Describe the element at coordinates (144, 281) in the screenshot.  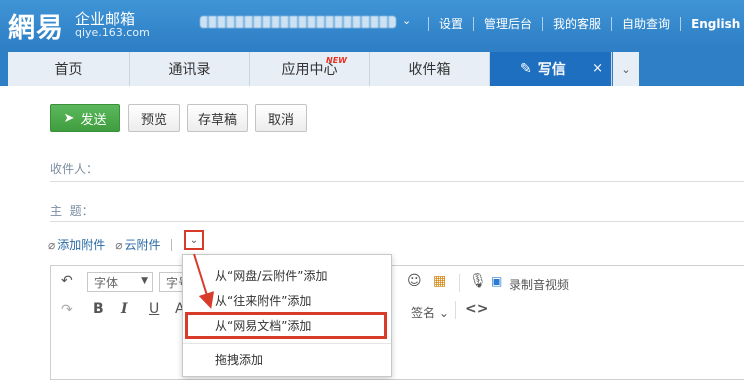
I see `chevron-down-icon: ▼` at that location.